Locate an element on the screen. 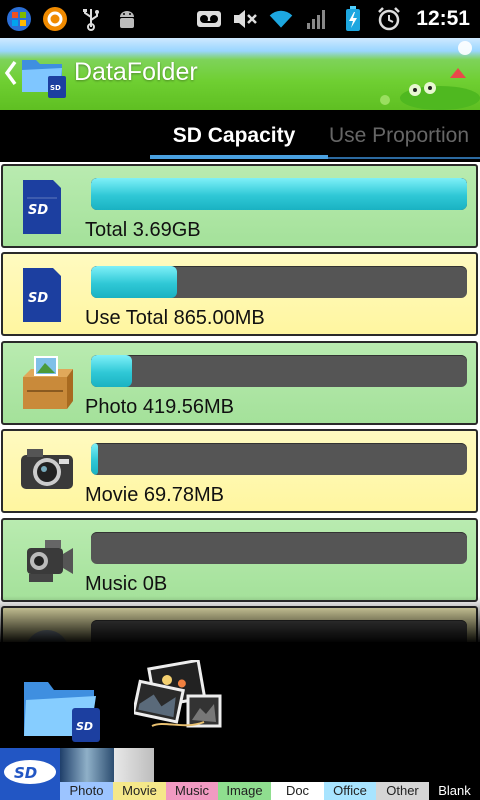 This screenshot has width=480, height=800. list-item-photo: Photo 419.56MB is located at coordinates (239, 383).